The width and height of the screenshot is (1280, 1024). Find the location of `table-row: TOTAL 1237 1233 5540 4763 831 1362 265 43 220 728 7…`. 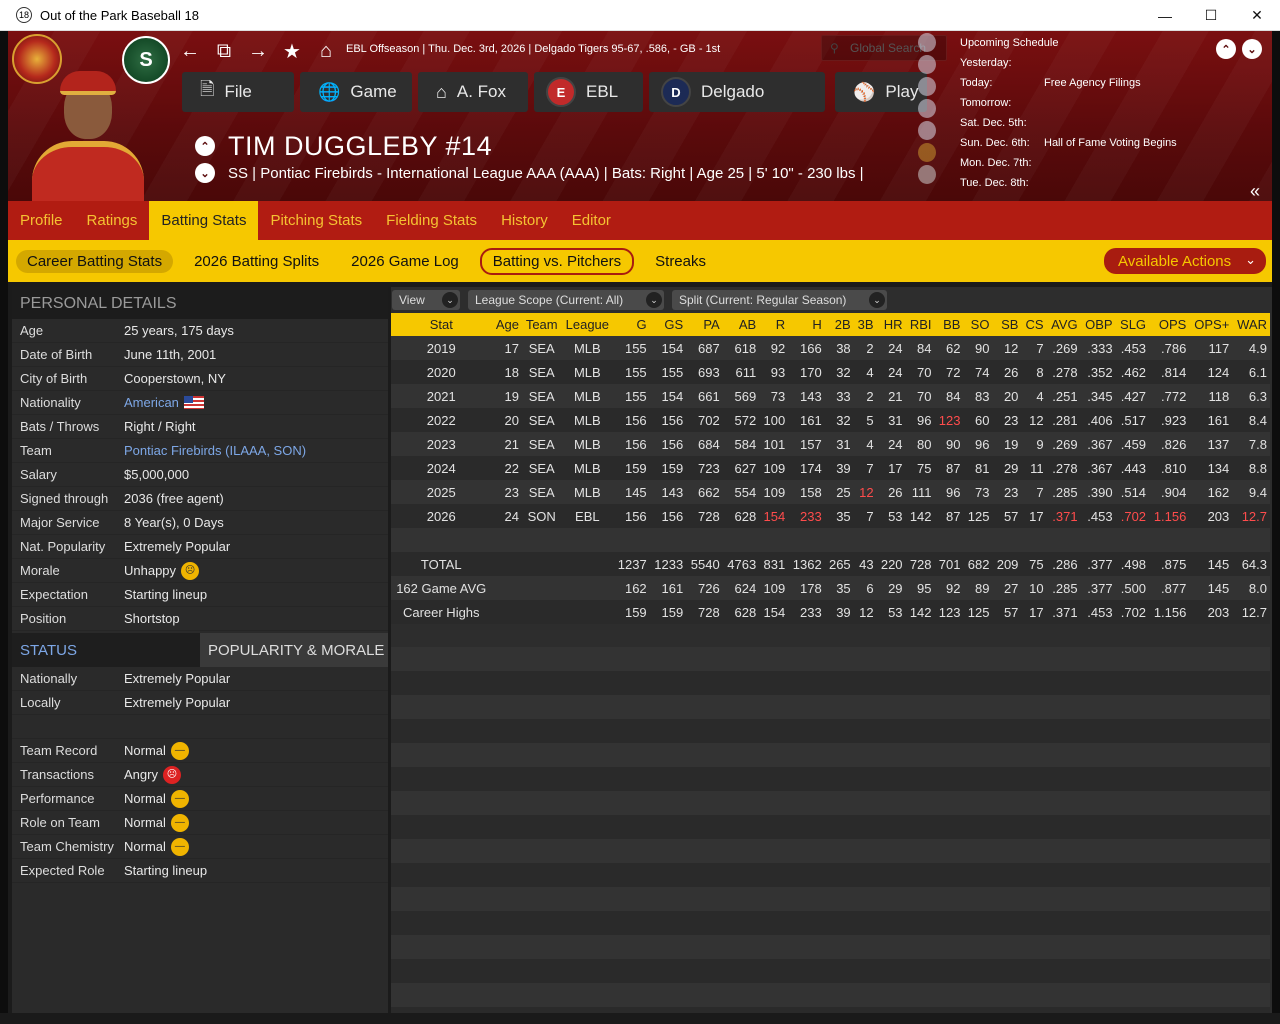

table-row: TOTAL 1237 1233 5540 4763 831 1362 265 43 220 728 7… is located at coordinates (830, 564).